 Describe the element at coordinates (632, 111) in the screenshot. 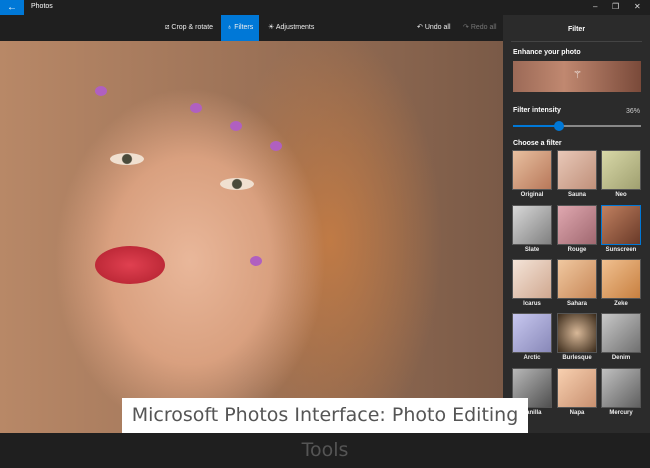

I see `intensity-value: 36%` at that location.